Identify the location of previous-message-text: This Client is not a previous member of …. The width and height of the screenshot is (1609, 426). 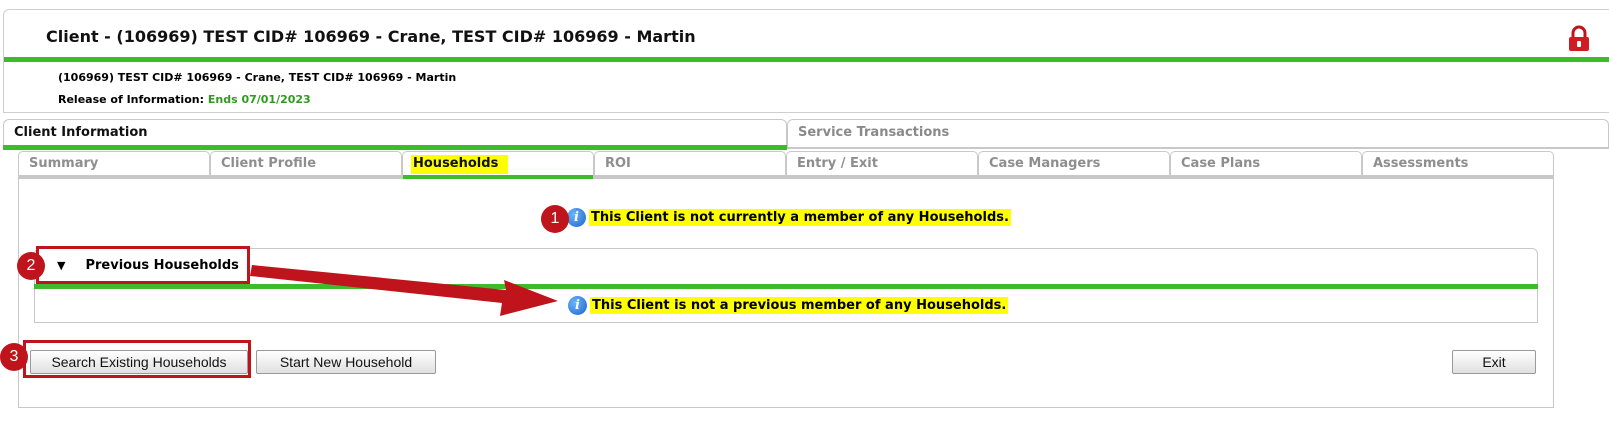
(799, 305).